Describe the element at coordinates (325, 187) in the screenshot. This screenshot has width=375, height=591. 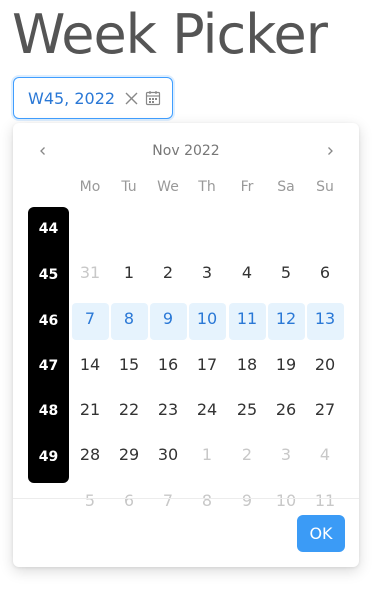
I see `weekday-label: Su` at that location.